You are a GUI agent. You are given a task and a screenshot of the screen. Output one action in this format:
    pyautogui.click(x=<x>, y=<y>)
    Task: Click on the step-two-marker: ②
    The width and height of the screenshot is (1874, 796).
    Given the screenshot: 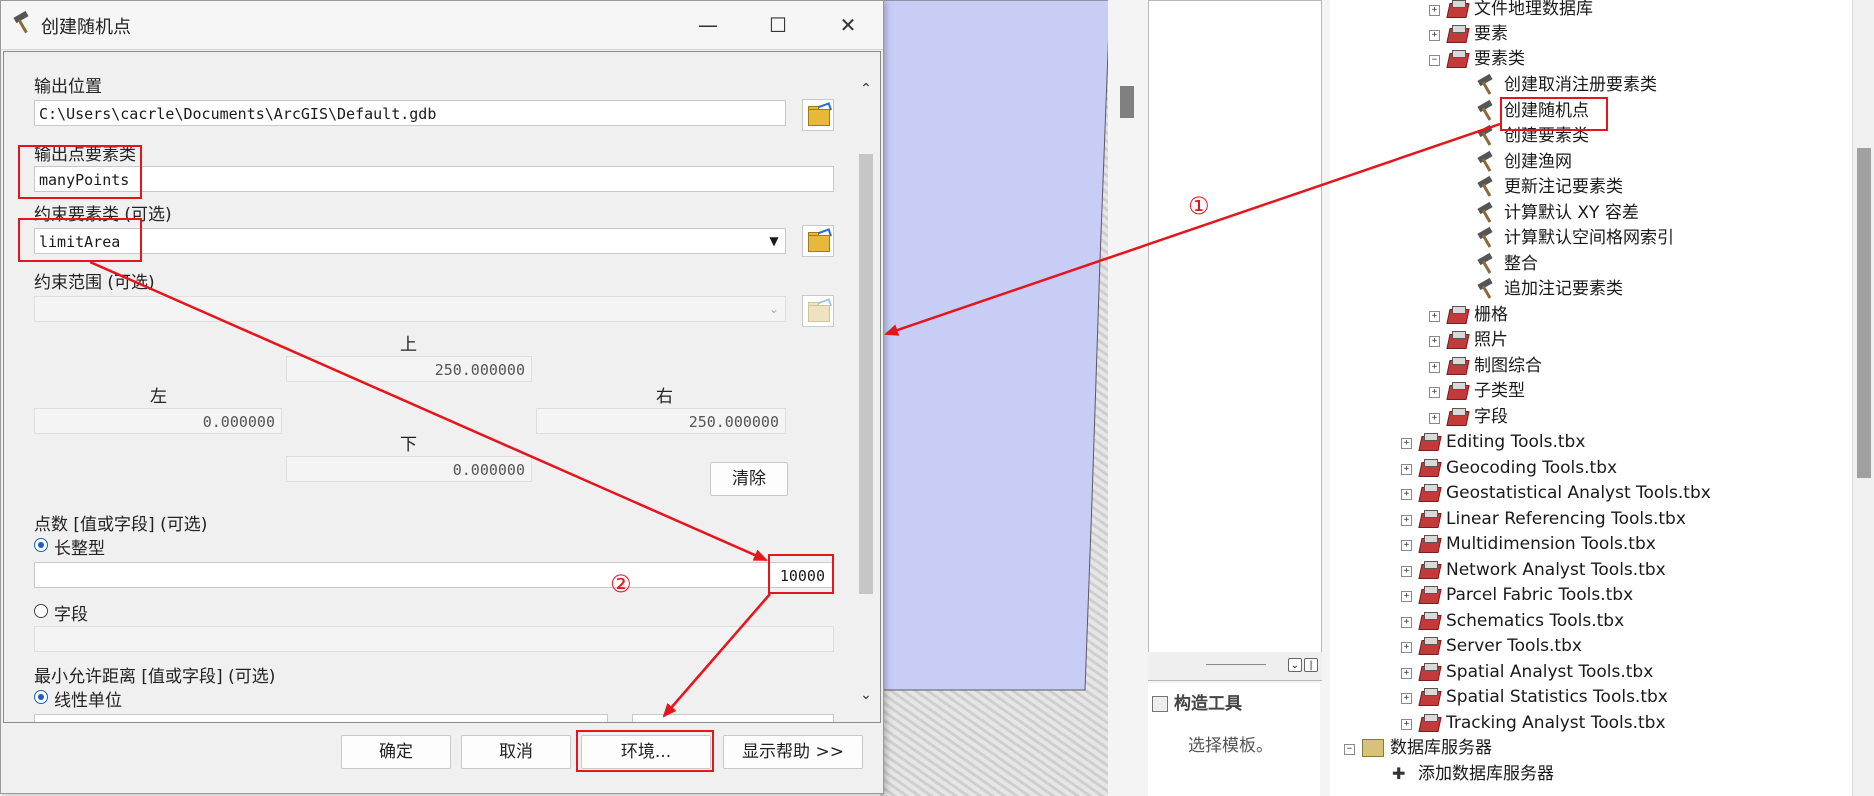 What is the action you would take?
    pyautogui.click(x=621, y=584)
    